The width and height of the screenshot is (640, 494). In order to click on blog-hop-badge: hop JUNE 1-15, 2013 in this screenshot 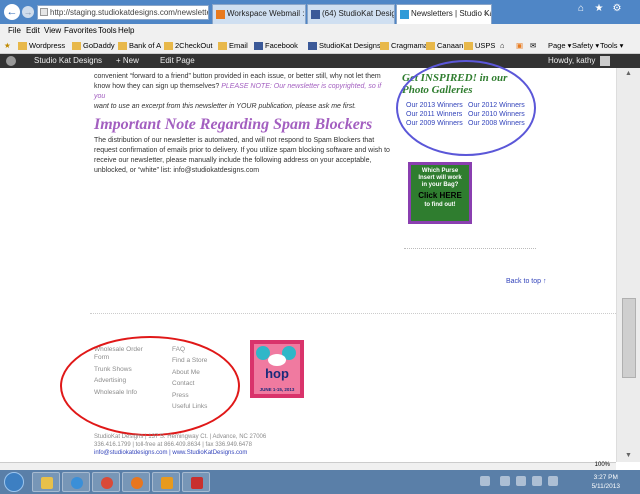, I will do `click(277, 369)`.